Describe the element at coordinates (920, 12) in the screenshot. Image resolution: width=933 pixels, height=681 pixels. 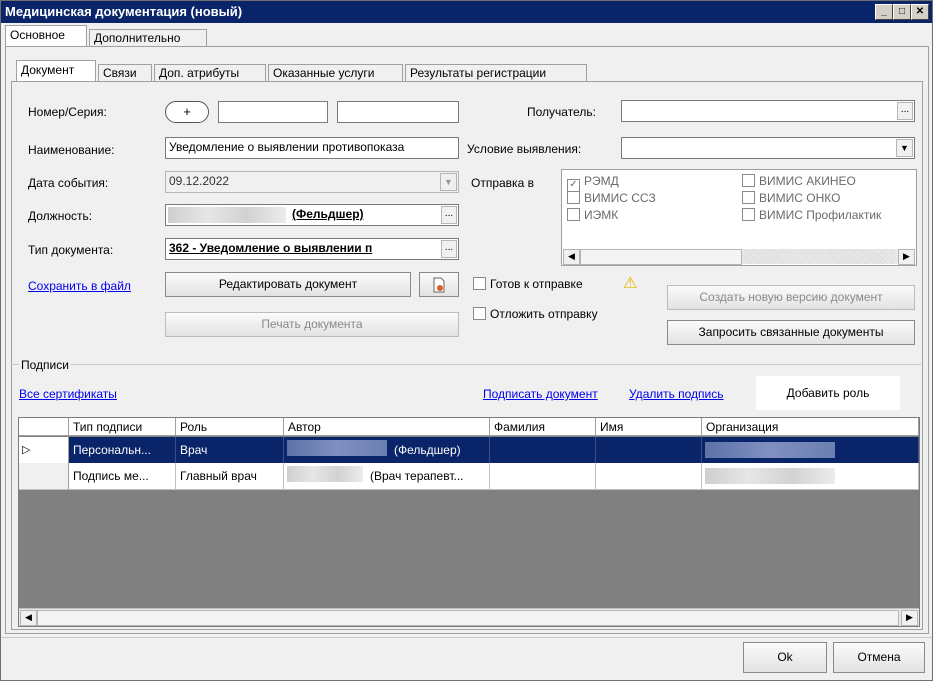
I see `close-button: ✕` at that location.